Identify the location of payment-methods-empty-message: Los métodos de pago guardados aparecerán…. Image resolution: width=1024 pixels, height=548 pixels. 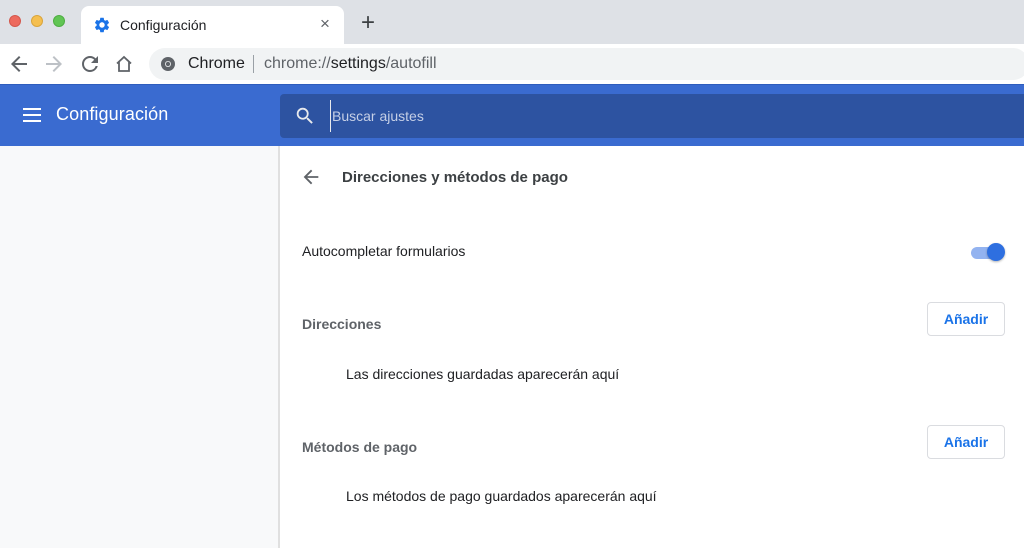
(501, 496).